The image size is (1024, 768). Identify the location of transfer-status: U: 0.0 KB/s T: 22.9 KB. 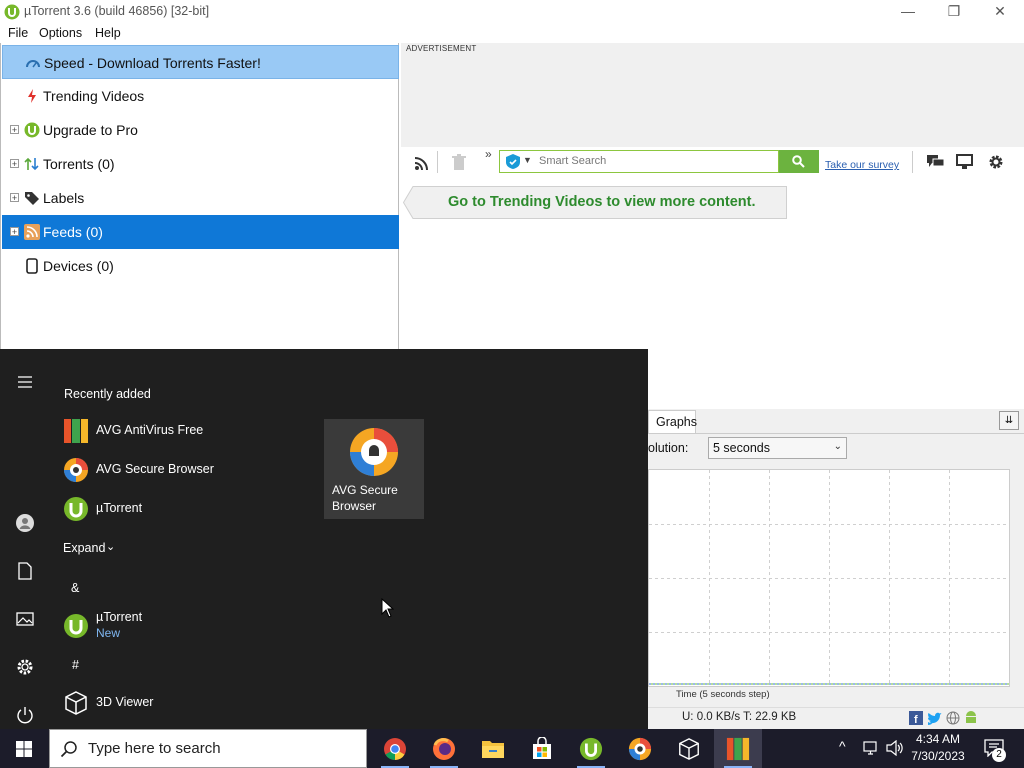
(739, 717).